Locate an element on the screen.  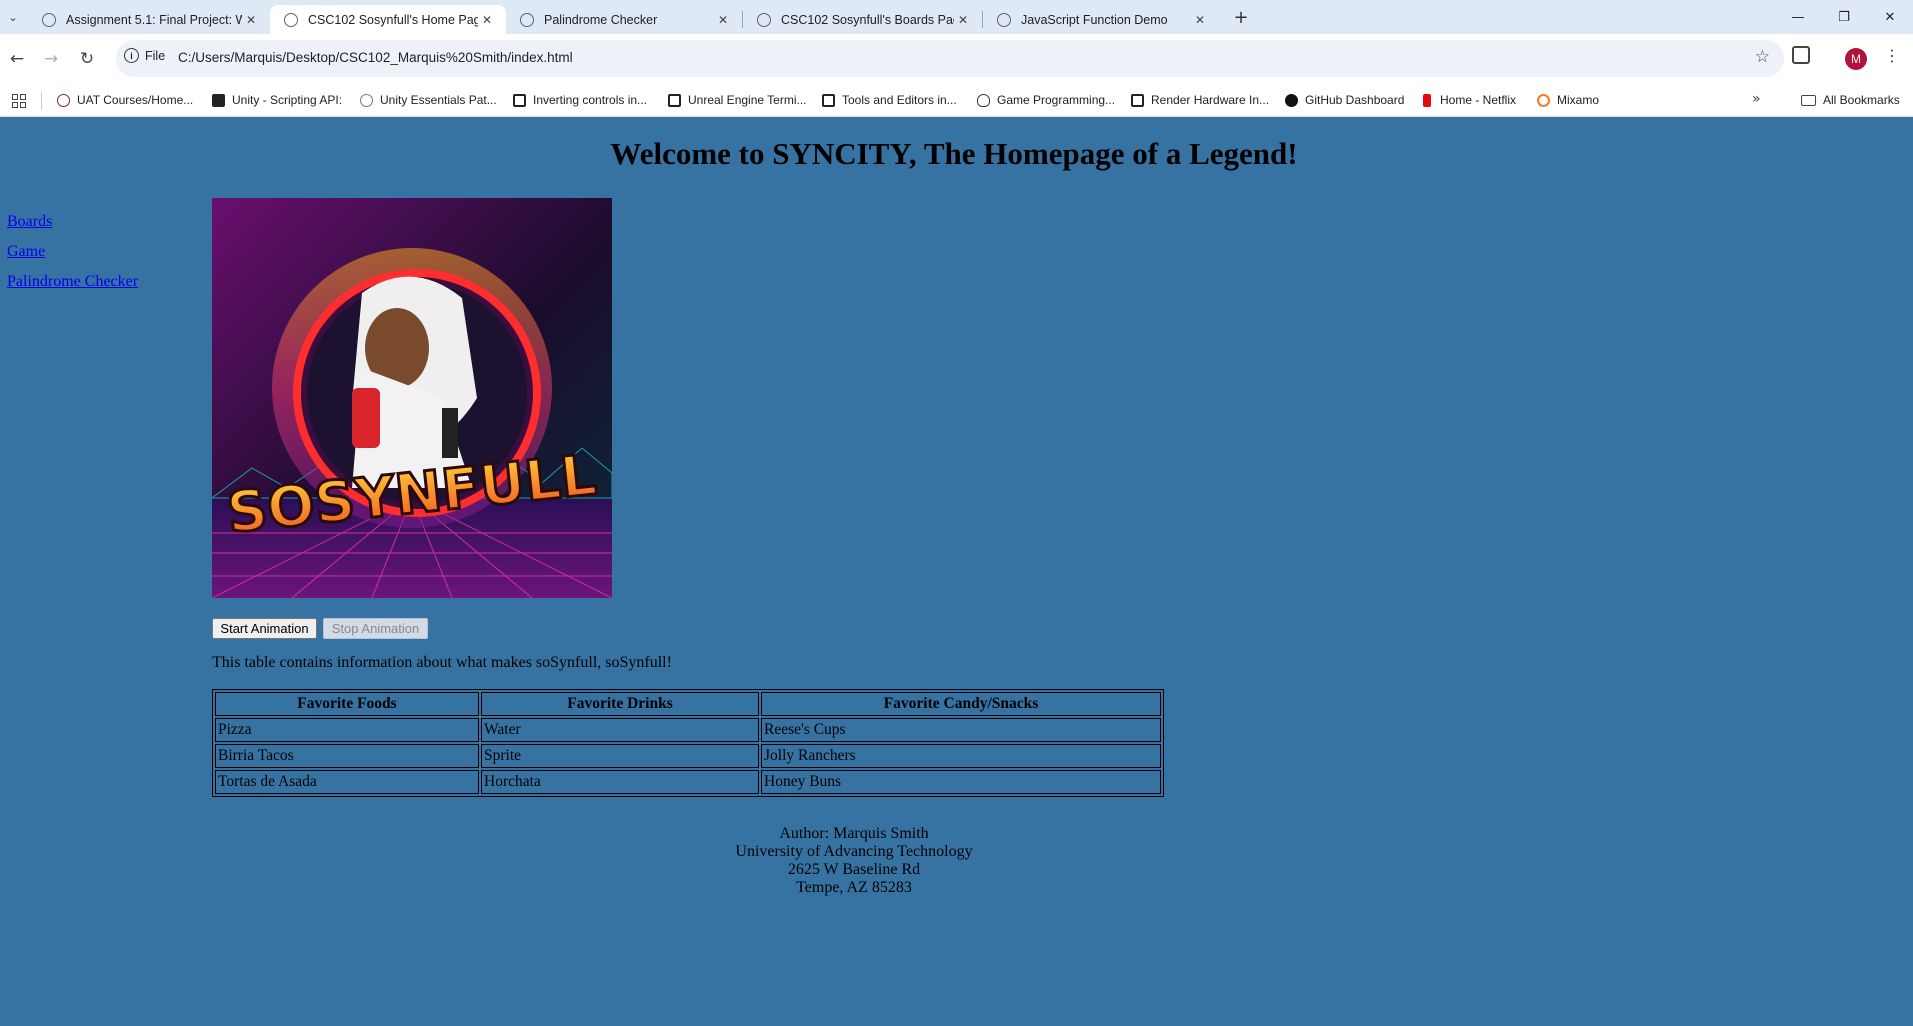
tab-home-page: CSC102 Sosynfull's Home Page ✕ is located at coordinates (388, 19).